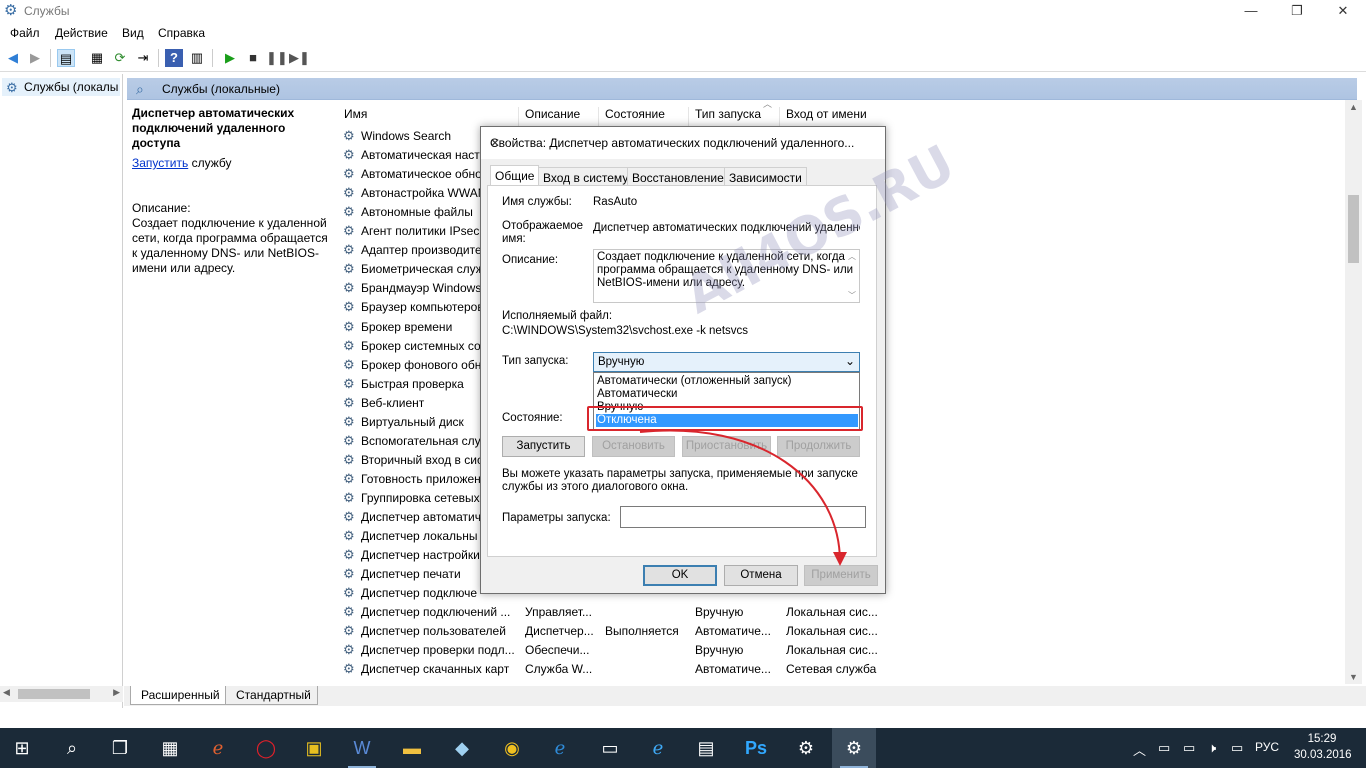 This screenshot has height=768, width=1366. I want to click on task-view-icon: ❐, so click(120, 748).